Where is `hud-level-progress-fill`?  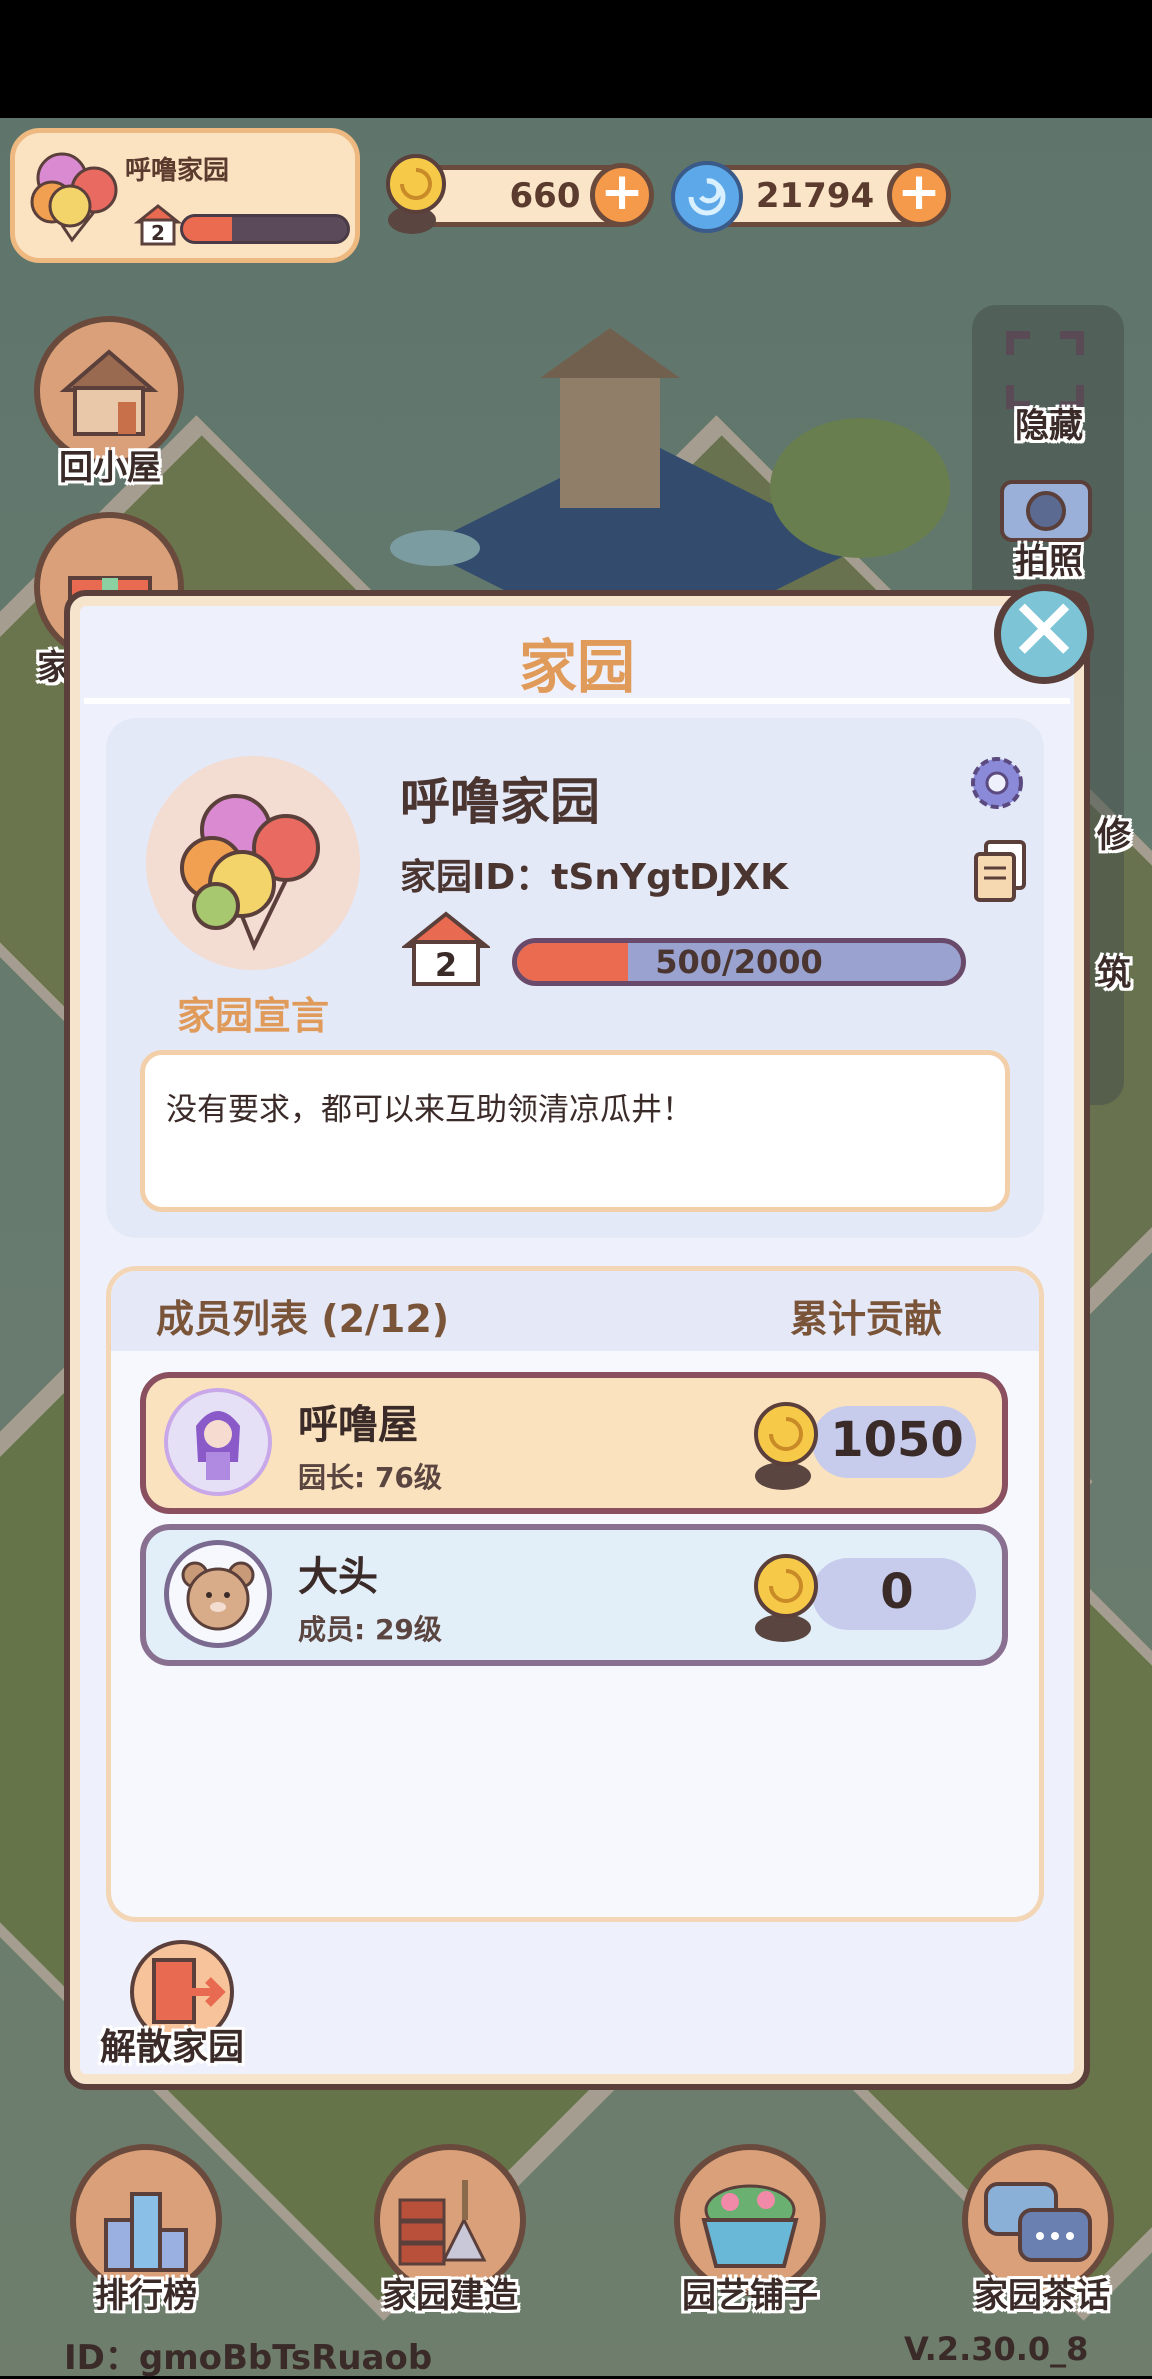 hud-level-progress-fill is located at coordinates (208, 229).